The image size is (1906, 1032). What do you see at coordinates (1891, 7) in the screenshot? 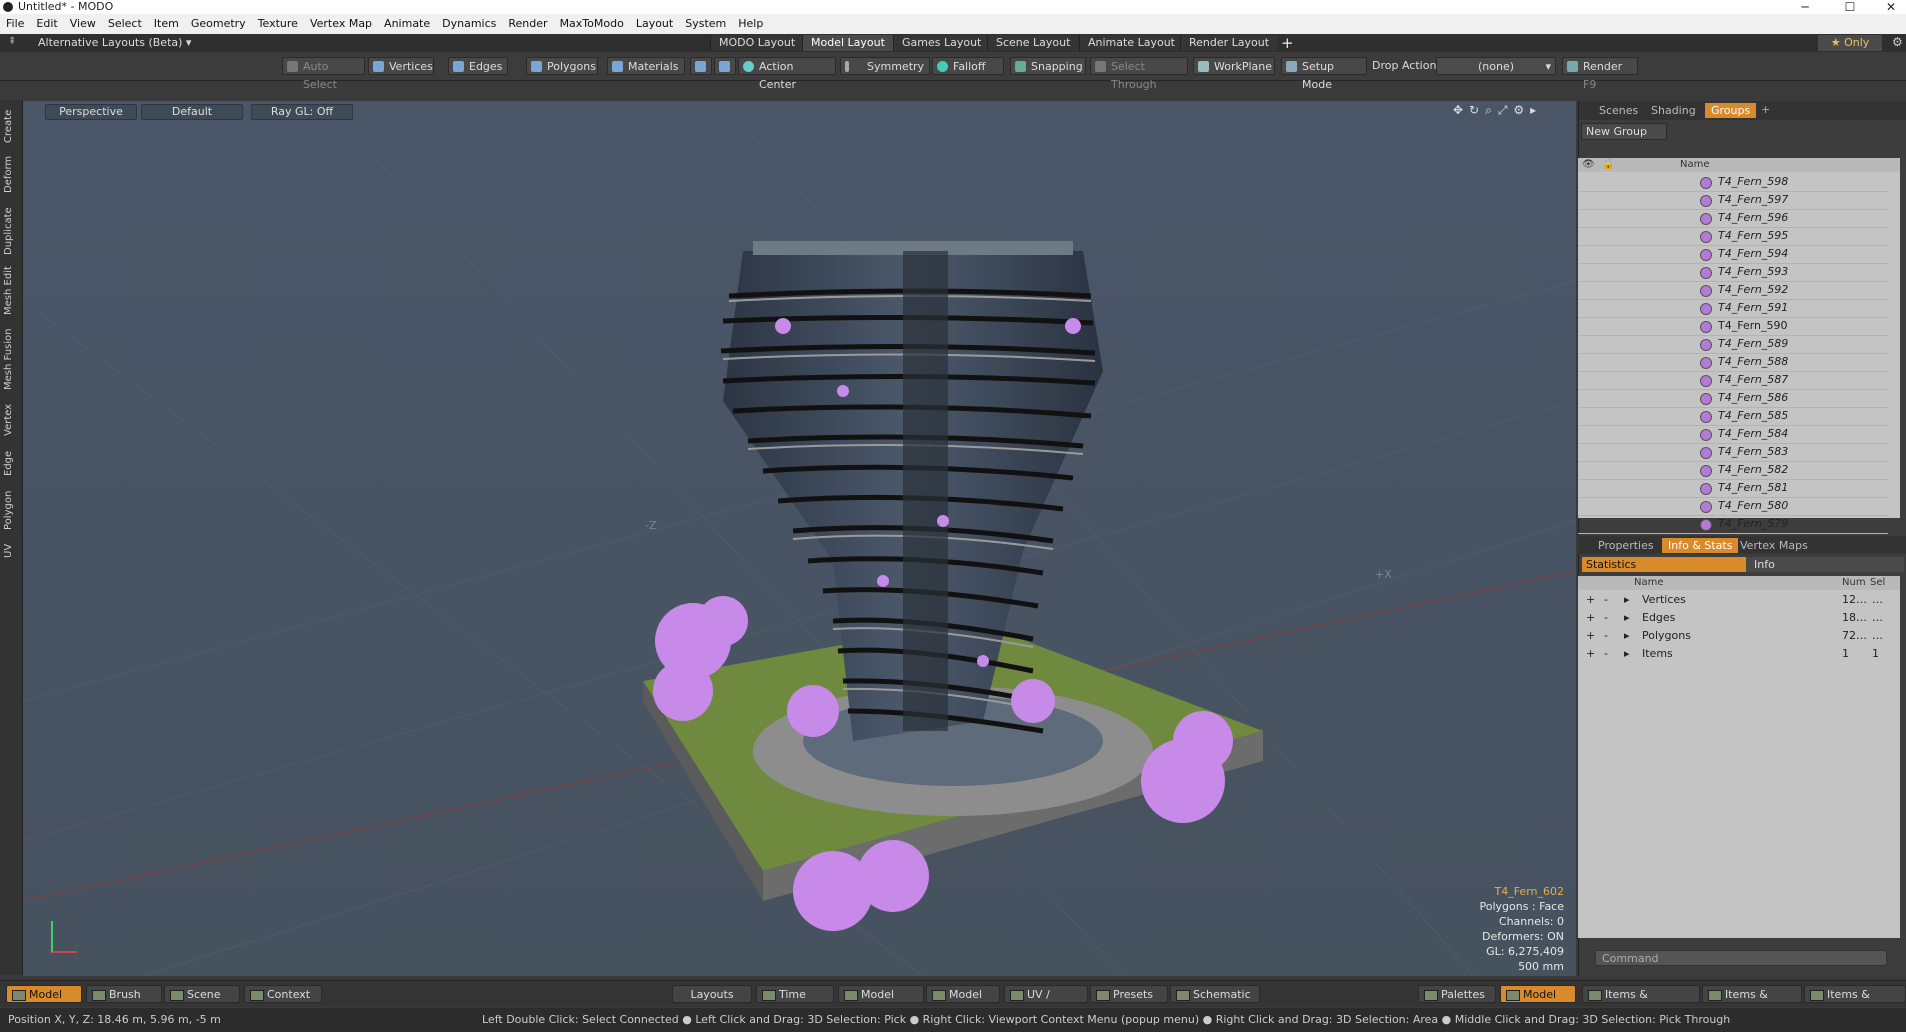
I see `close-button: ✕` at bounding box center [1891, 7].